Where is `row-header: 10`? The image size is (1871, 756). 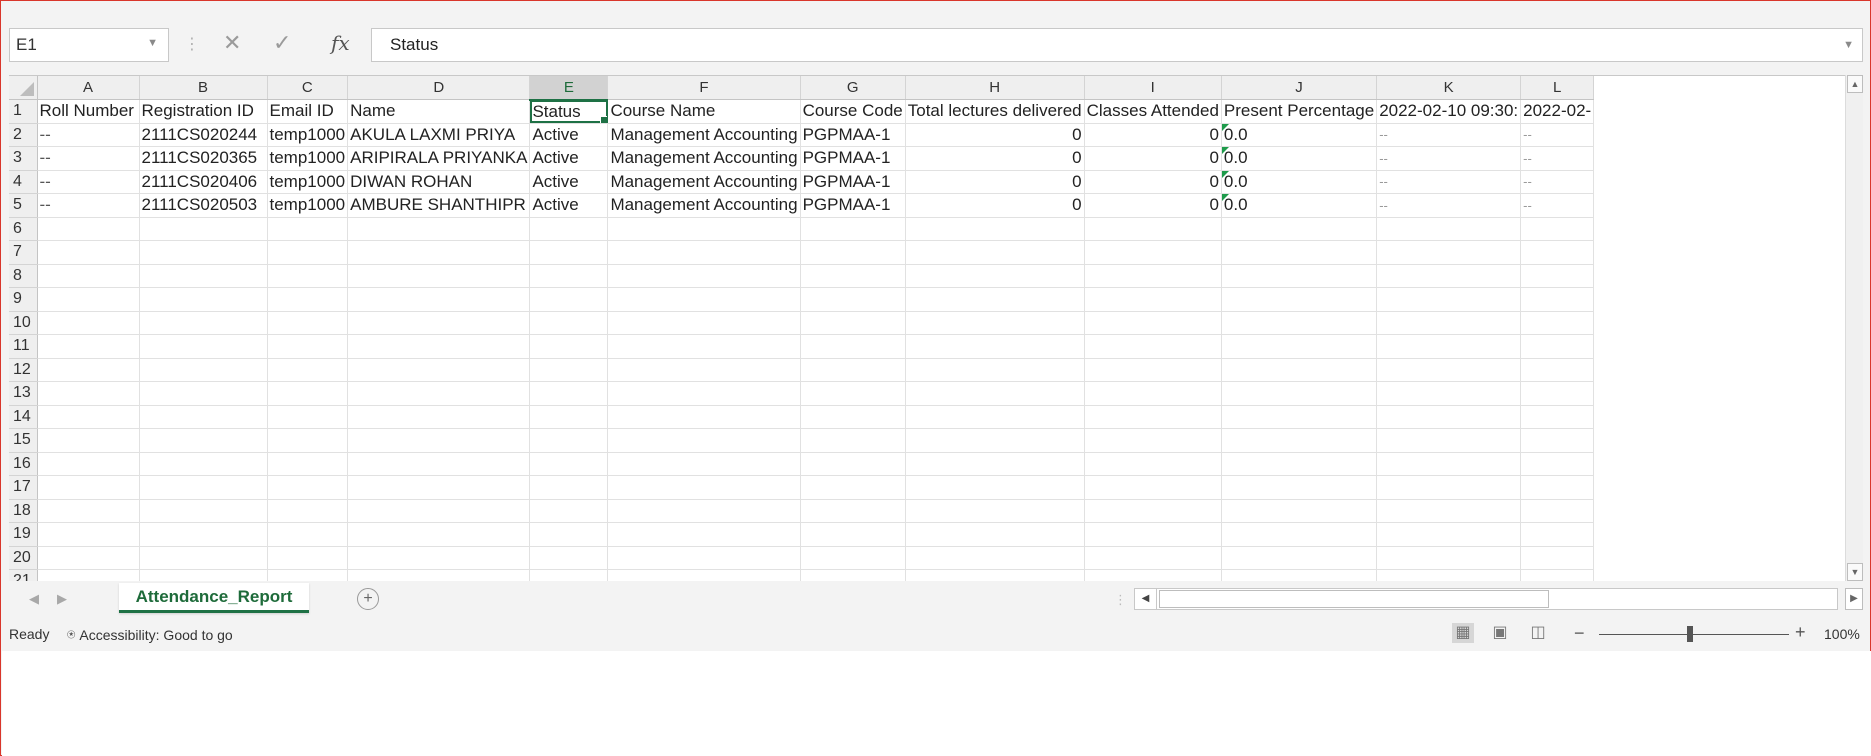
row-header: 10 is located at coordinates (23, 323).